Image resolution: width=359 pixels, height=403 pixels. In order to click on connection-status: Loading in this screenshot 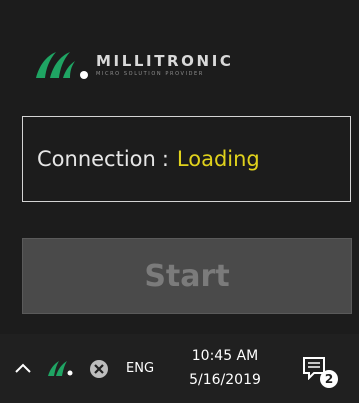, I will do `click(218, 159)`.